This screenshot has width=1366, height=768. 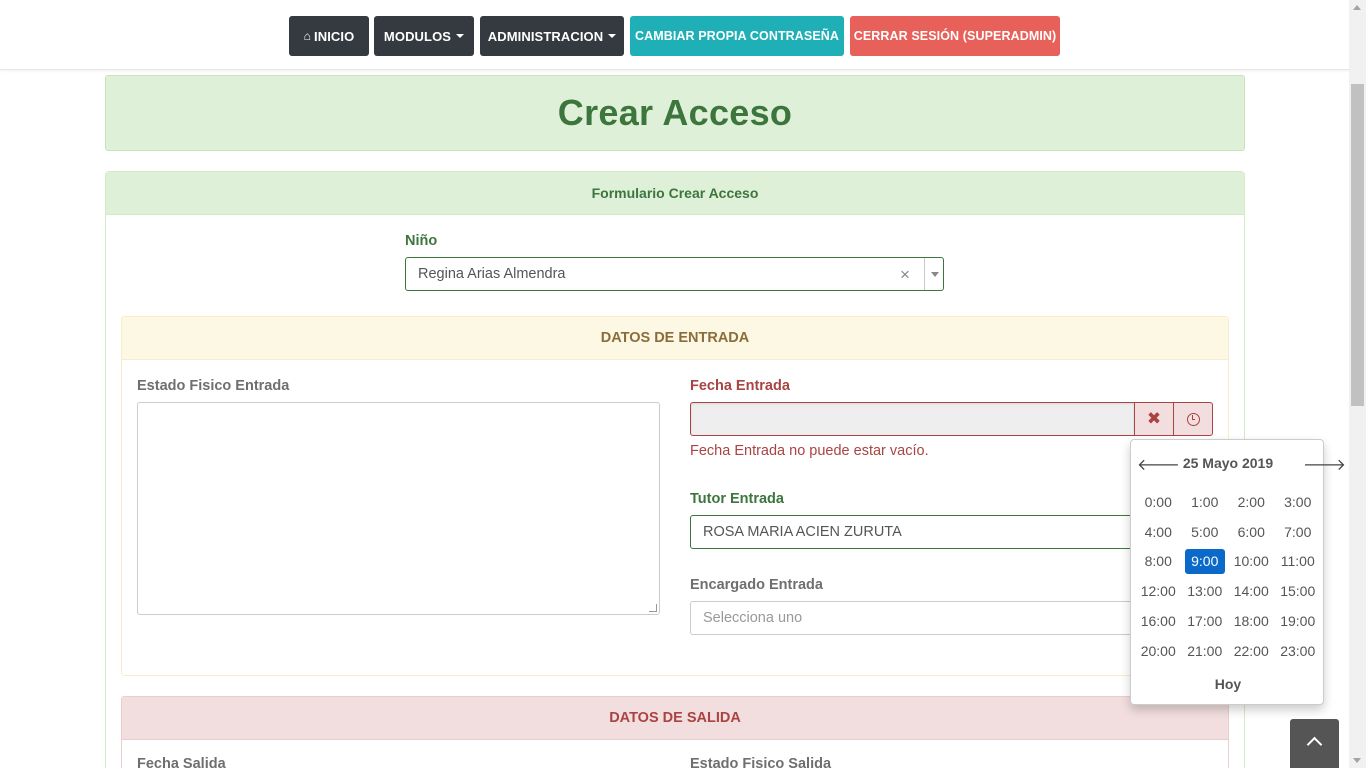 I want to click on hour-option: 13:00, so click(x=1205, y=591).